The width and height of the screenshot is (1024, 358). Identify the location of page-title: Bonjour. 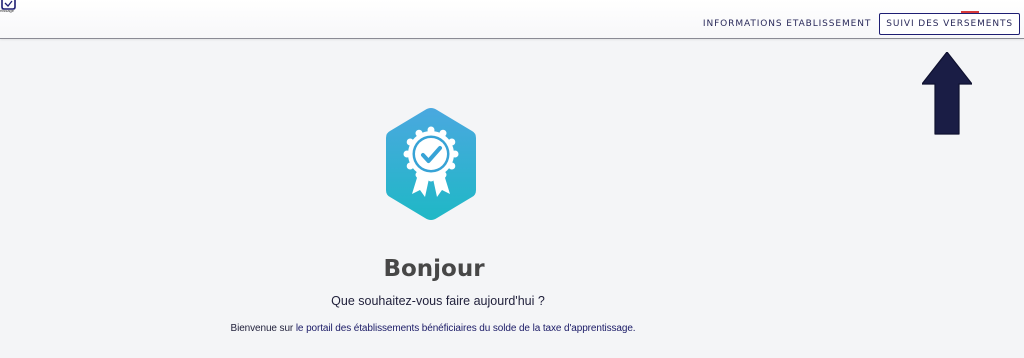
(434, 269).